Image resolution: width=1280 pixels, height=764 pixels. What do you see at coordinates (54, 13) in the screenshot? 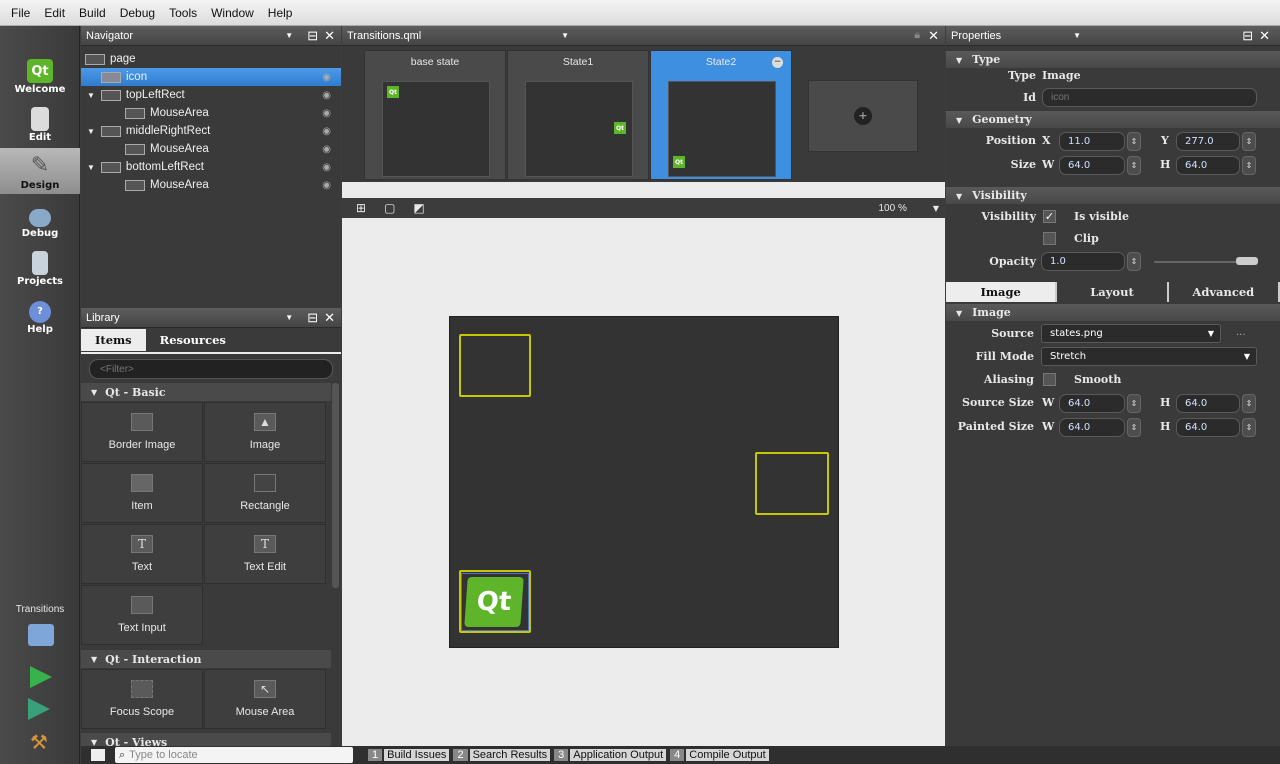
I see `menu-edit: Edit` at bounding box center [54, 13].